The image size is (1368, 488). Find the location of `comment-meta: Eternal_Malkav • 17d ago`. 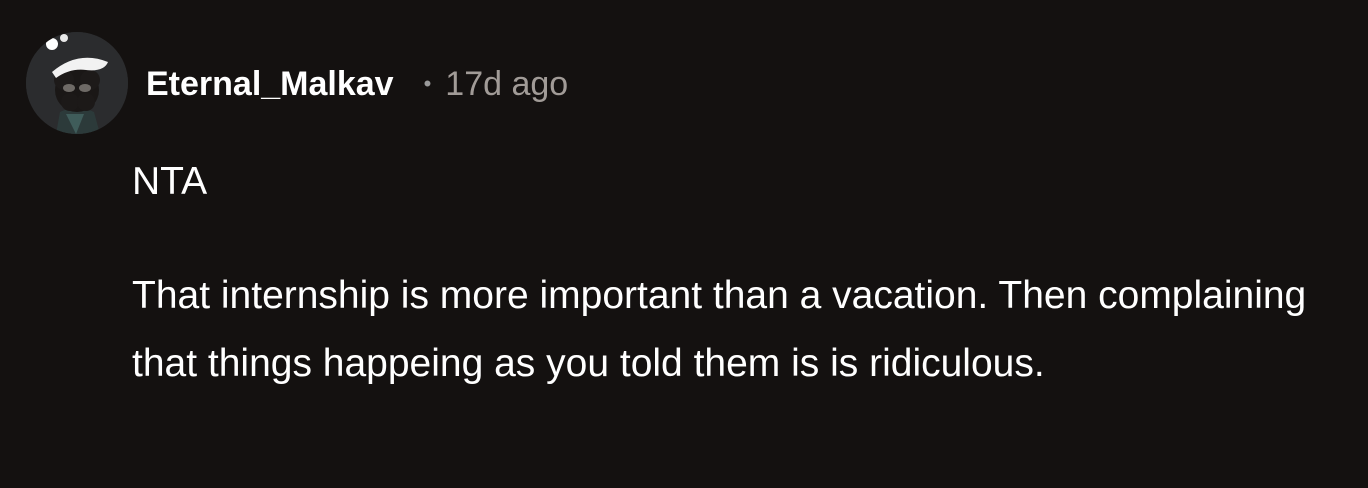

comment-meta: Eternal_Malkav • 17d ago is located at coordinates (357, 84).